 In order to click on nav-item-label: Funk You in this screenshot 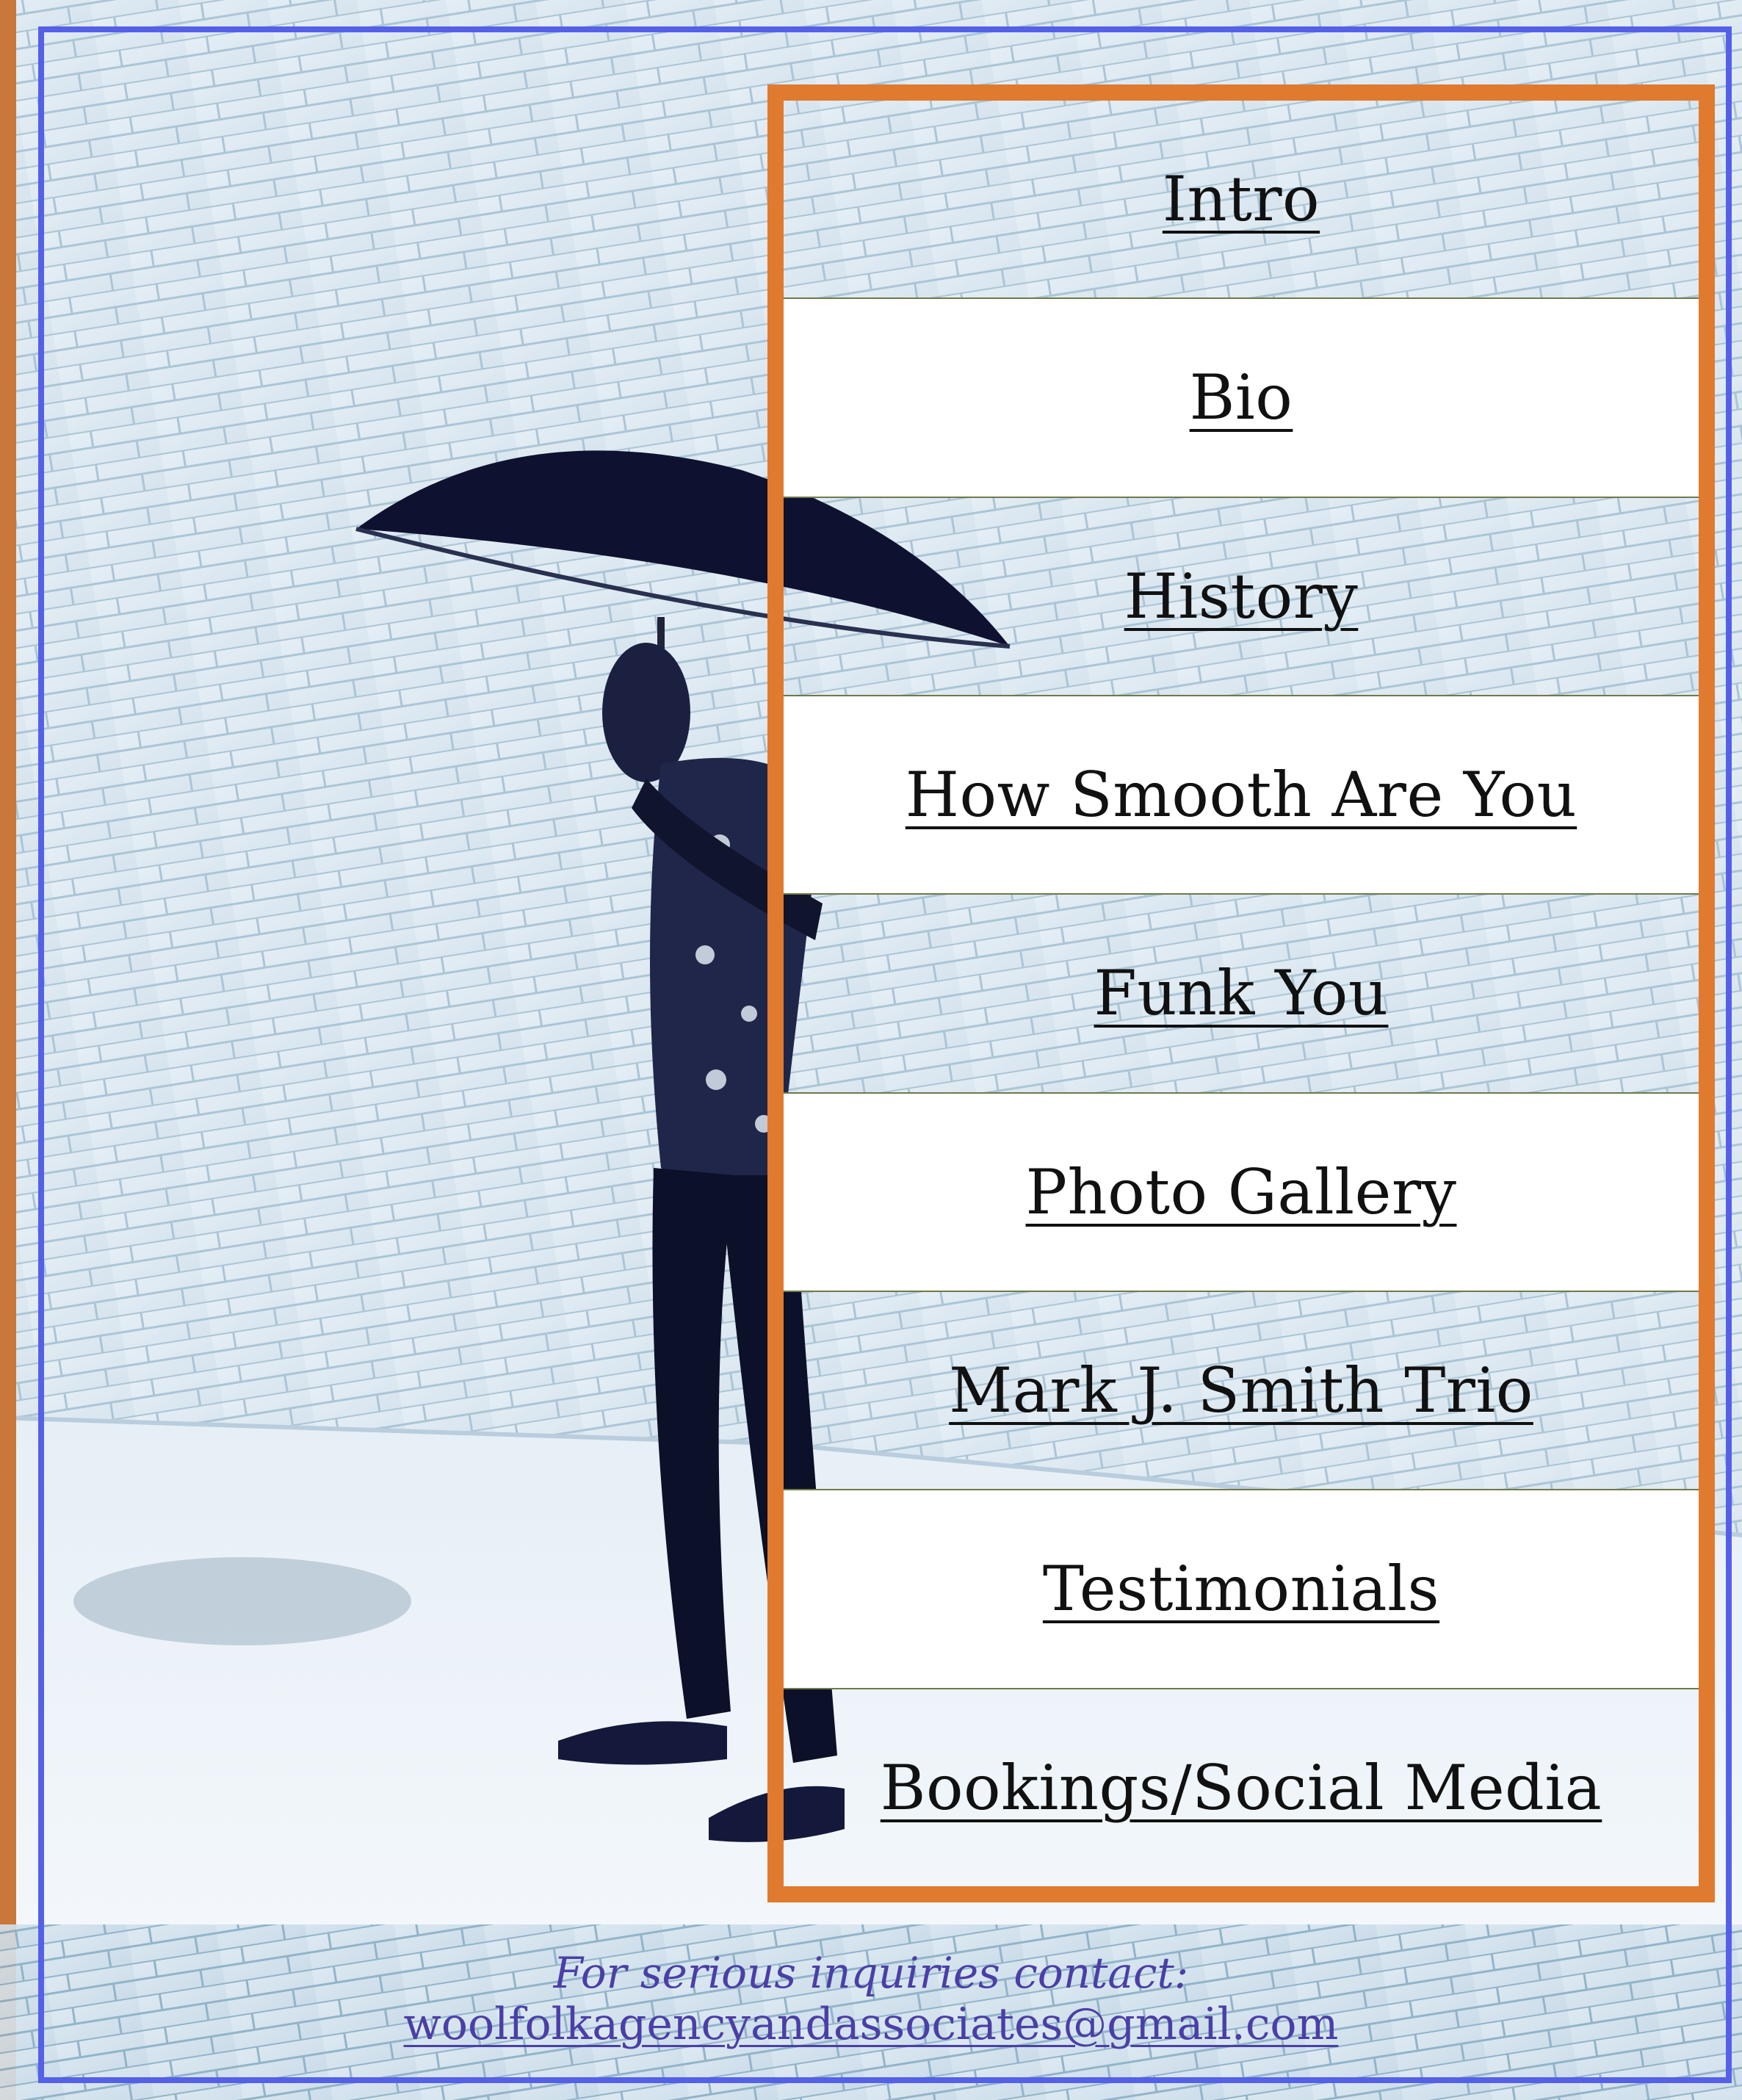, I will do `click(1241, 993)`.